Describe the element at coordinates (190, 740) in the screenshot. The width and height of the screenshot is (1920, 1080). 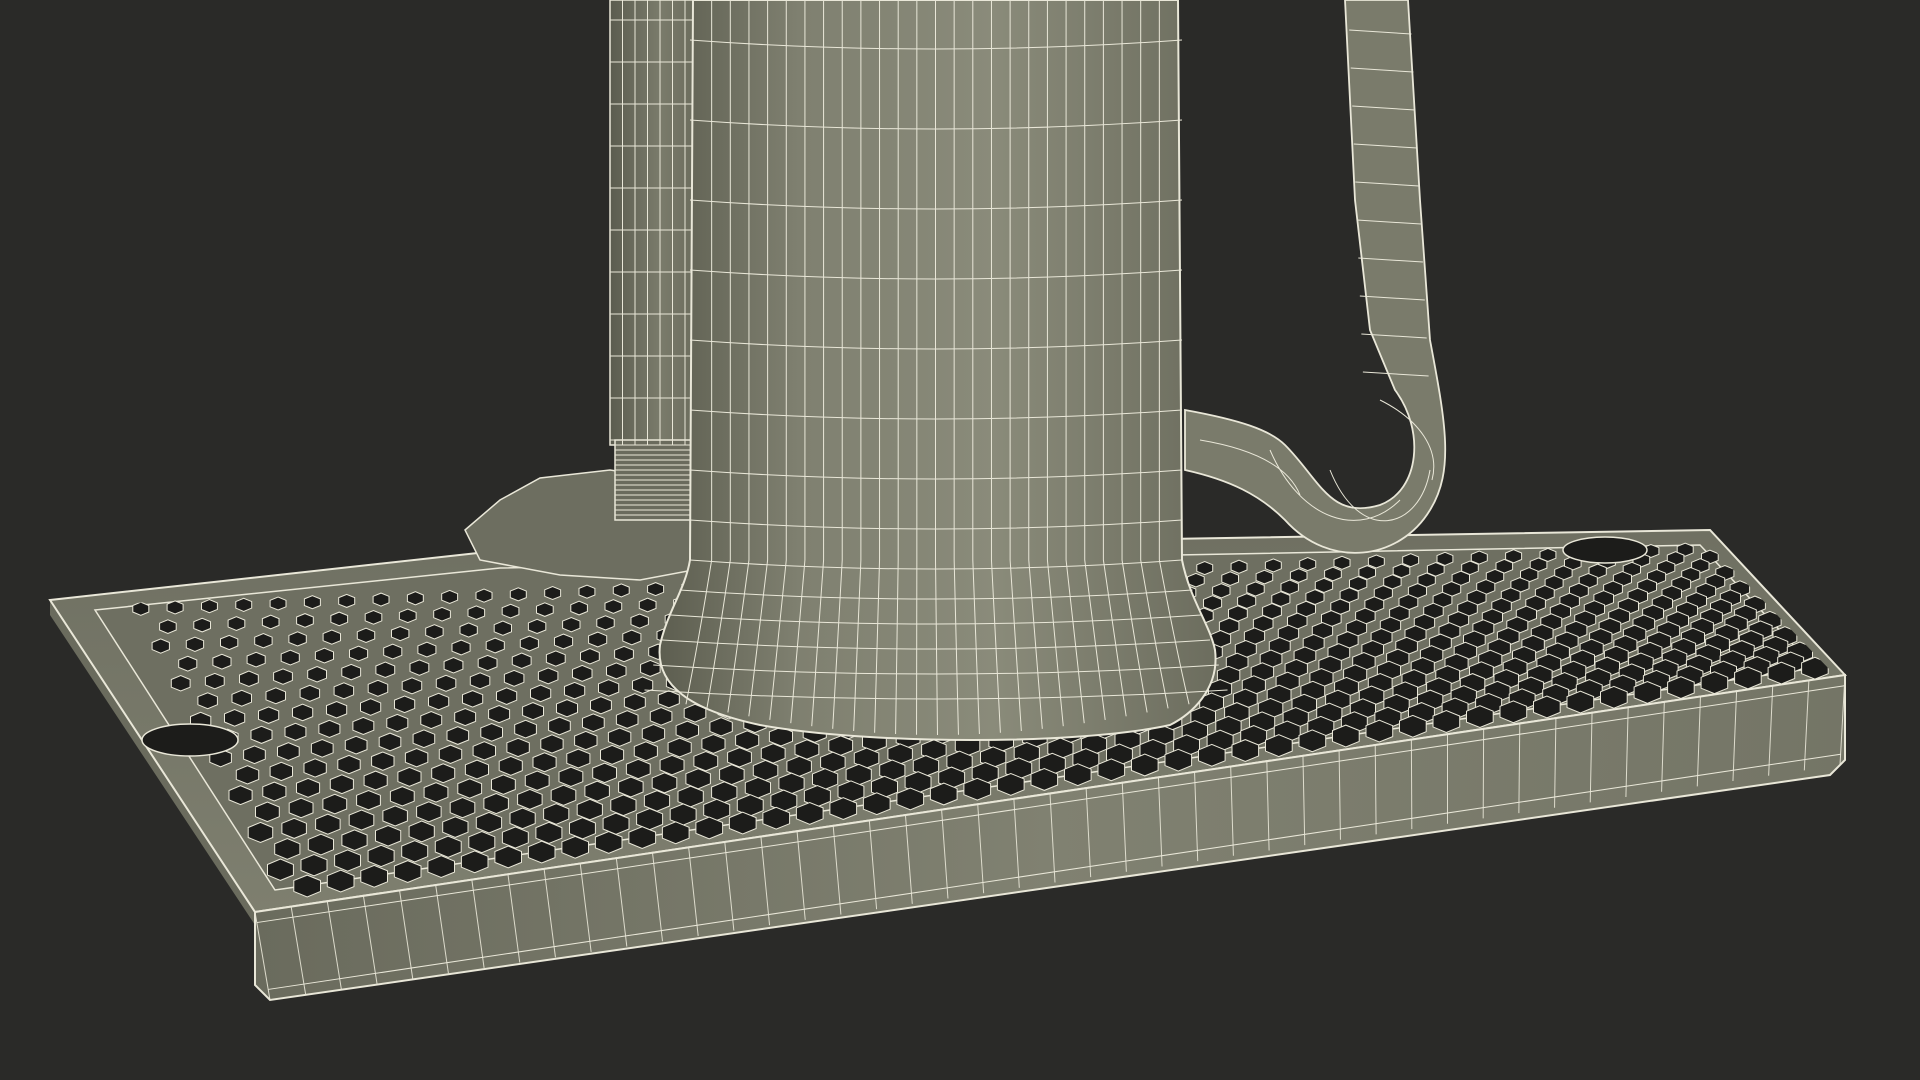
I see `drain-slot-left` at that location.